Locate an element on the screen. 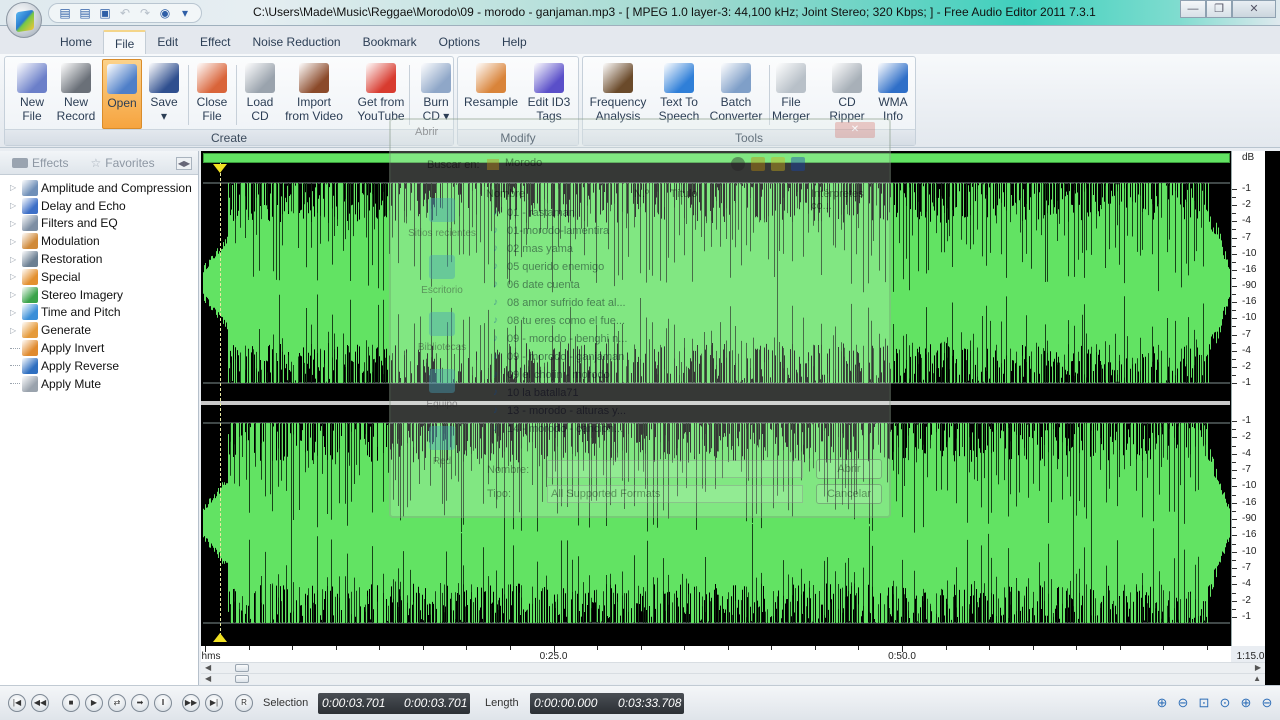 The image size is (1280, 720). zoom-fit-icon: ⊡ is located at coordinates (1204, 703).